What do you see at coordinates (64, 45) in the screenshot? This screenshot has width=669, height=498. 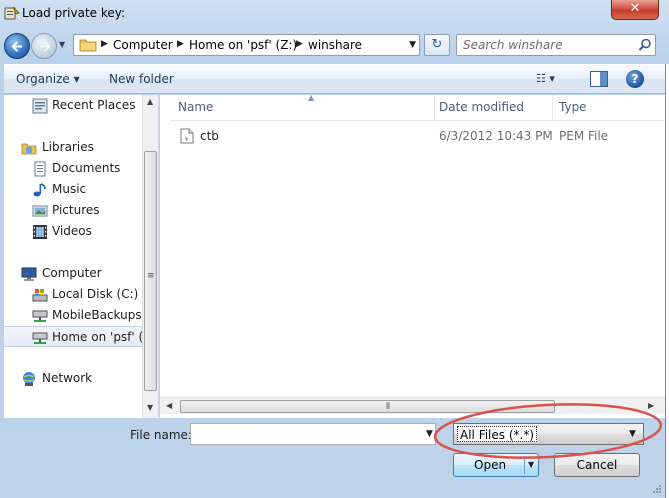 I see `recent-locations-chevron-icon: ▼` at bounding box center [64, 45].